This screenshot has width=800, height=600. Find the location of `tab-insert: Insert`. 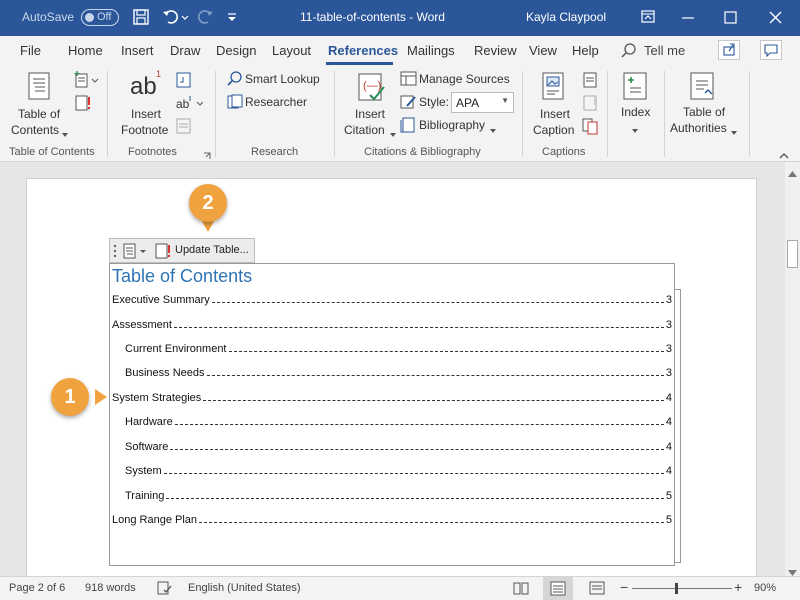

tab-insert: Insert is located at coordinates (137, 50).